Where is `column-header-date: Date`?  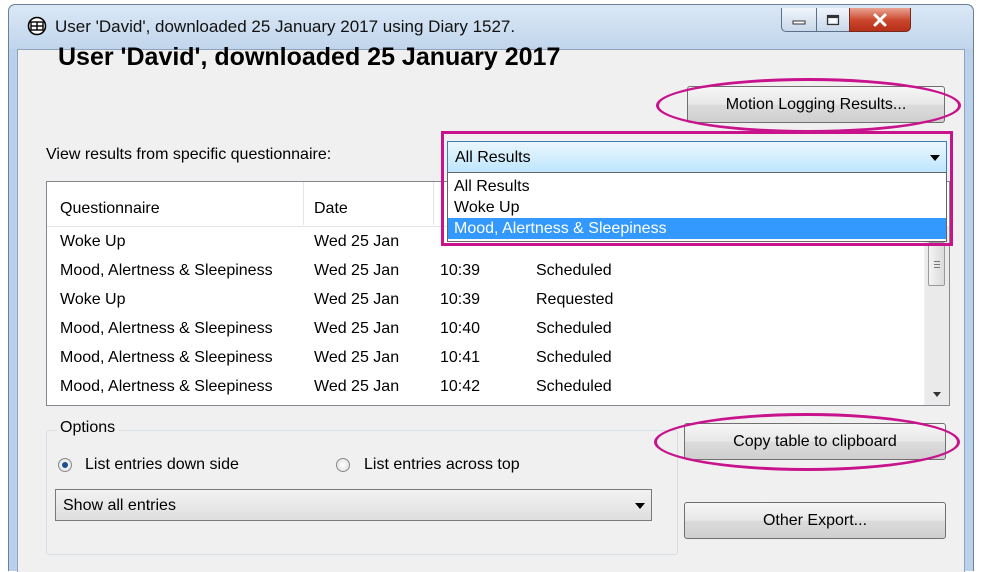 column-header-date: Date is located at coordinates (331, 209).